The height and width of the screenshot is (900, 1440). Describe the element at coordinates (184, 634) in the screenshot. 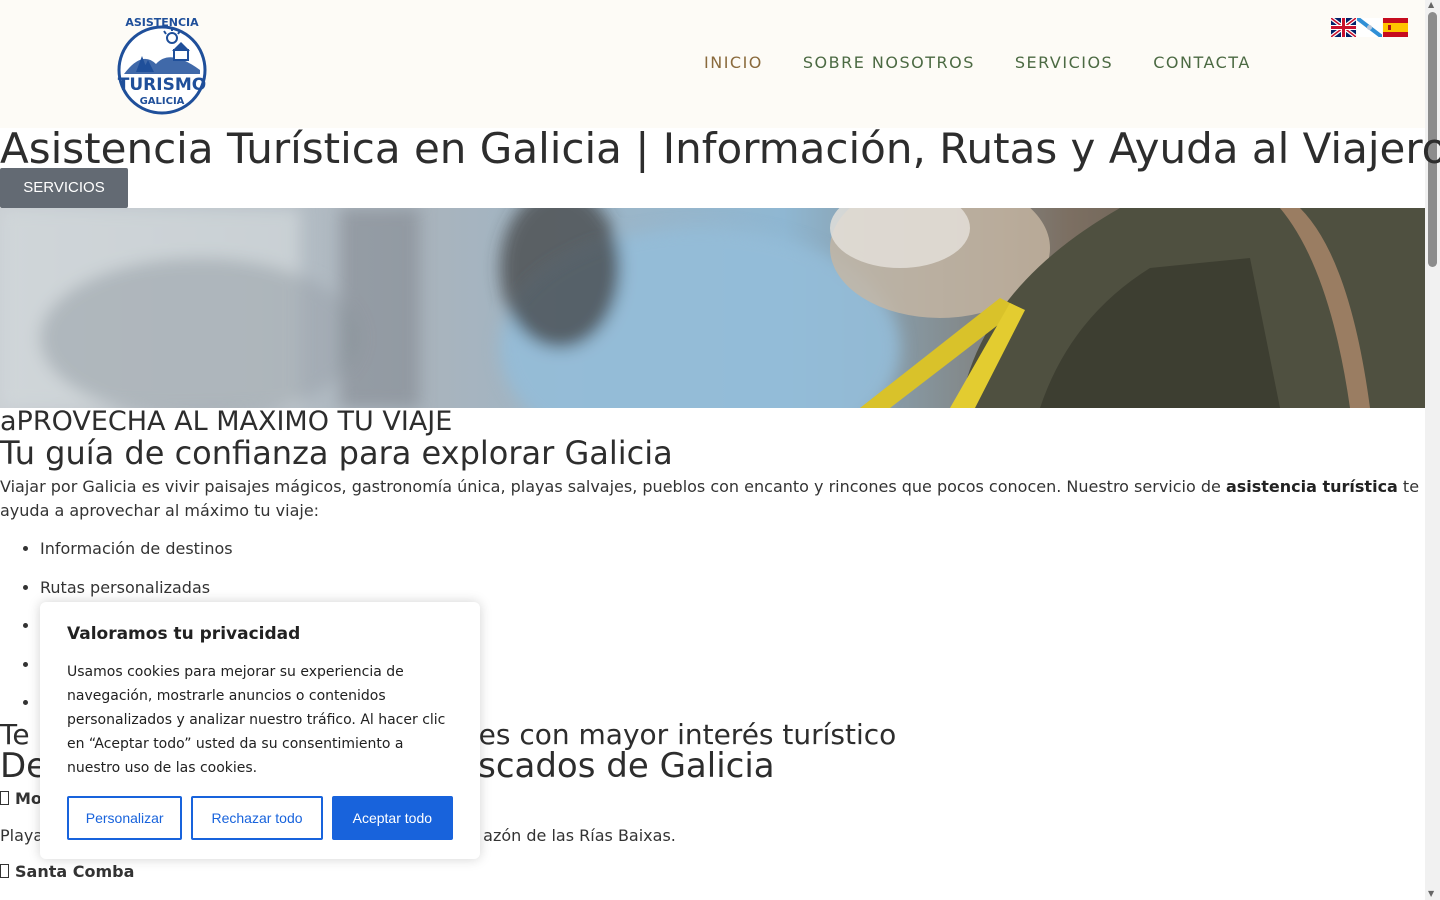

I see `cookie-title: Valoramos tu privacidad` at that location.